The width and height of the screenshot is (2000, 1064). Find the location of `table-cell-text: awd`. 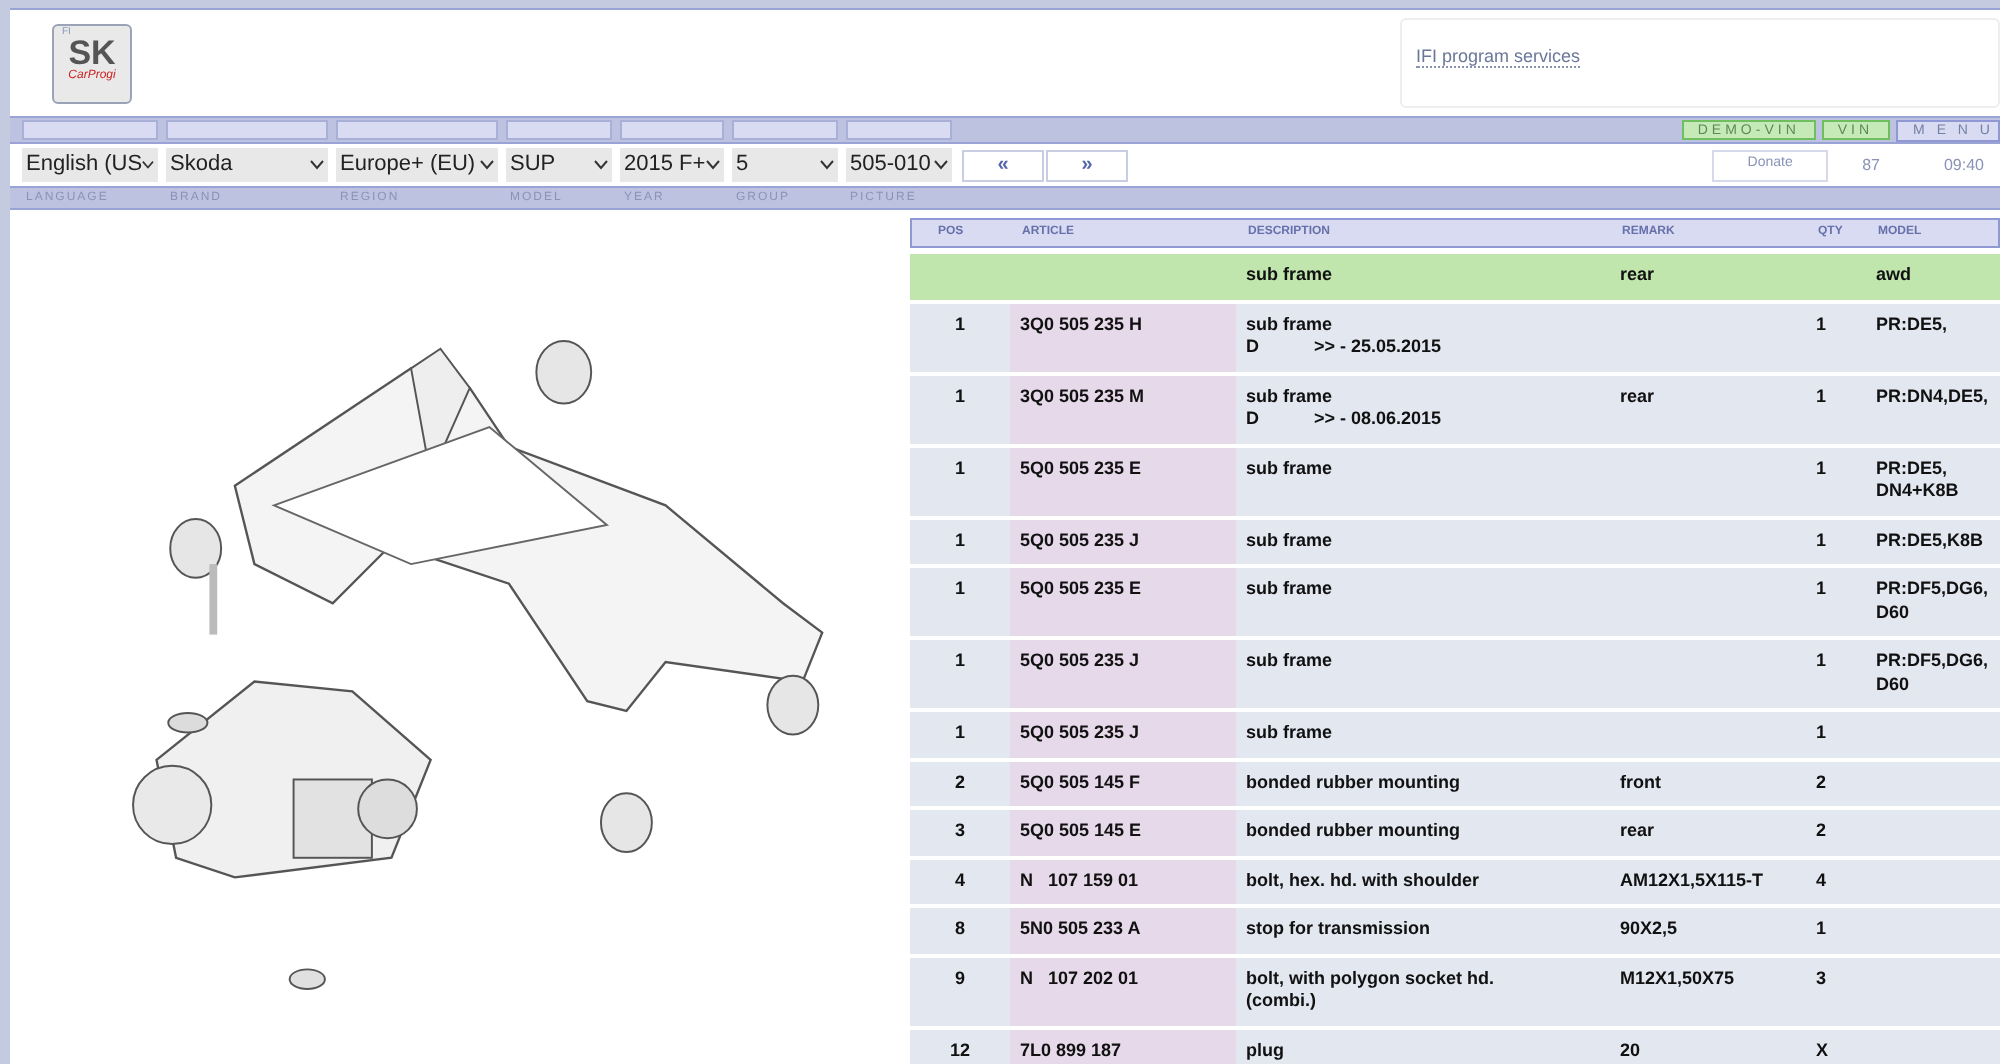

table-cell-text: awd is located at coordinates (1895, 275).